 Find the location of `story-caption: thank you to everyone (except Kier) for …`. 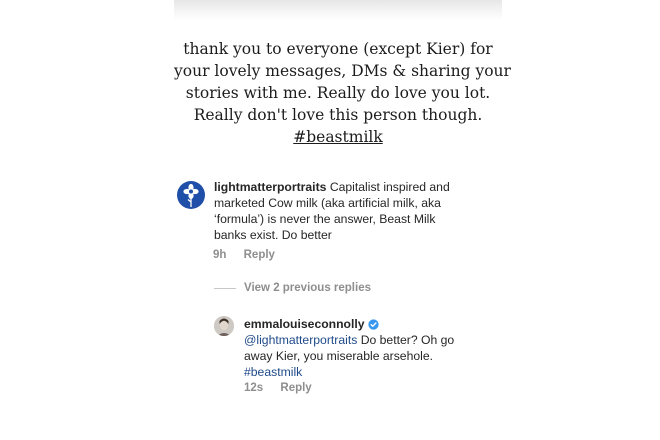

story-caption: thank you to everyone (except Kier) for … is located at coordinates (342, 93).